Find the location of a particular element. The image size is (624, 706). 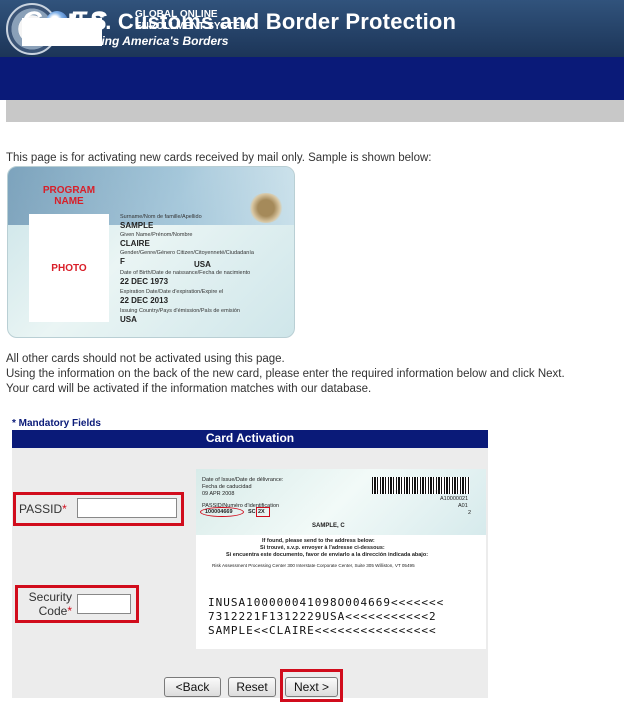

back-right-num: 2 is located at coordinates (470, 513).